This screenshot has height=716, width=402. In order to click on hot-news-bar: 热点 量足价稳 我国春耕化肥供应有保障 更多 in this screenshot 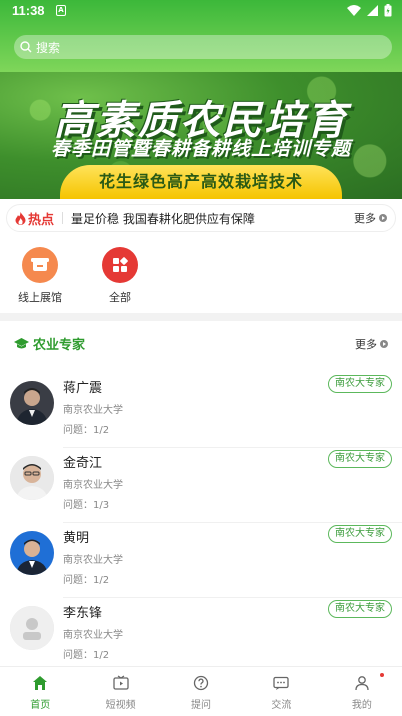, I will do `click(201, 218)`.